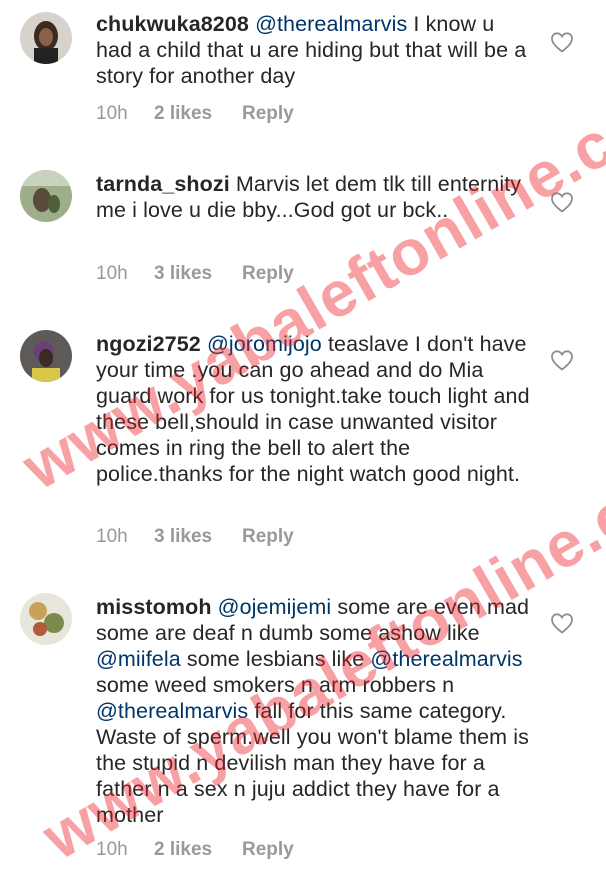 This screenshot has height=874, width=606. I want to click on mention-link: @miifela, so click(138, 659).